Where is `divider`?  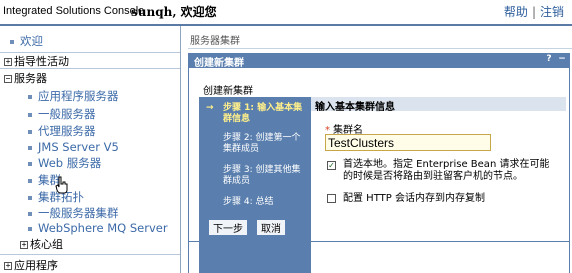
divider is located at coordinates (380, 48).